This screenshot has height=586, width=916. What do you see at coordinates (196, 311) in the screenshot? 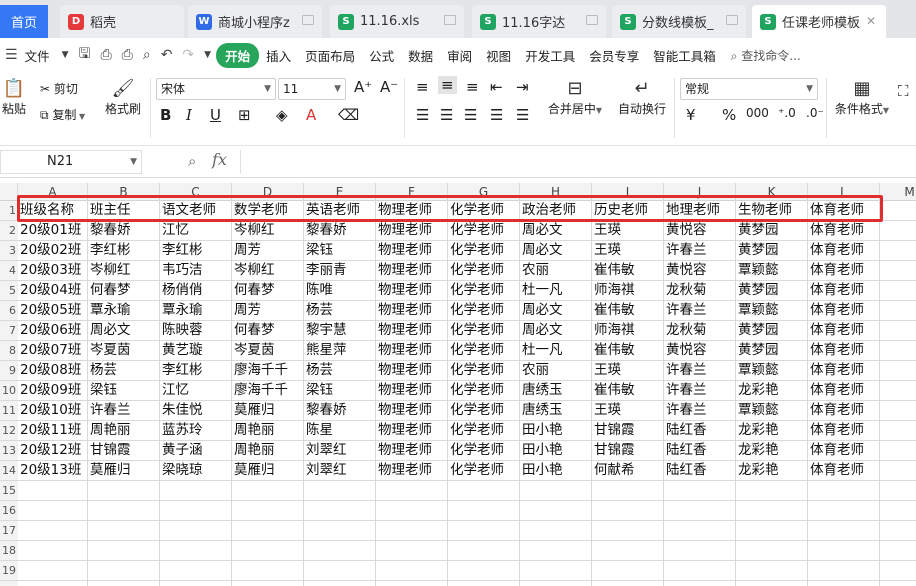
I see `table-cell: 覃永瑜` at bounding box center [196, 311].